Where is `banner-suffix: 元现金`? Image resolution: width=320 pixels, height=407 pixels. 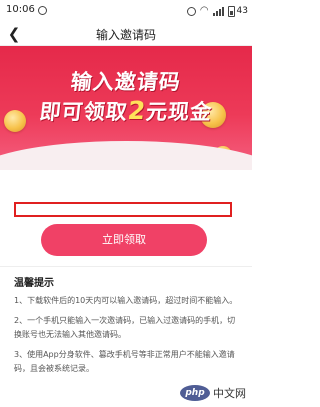 banner-suffix: 元现金 is located at coordinates (179, 112).